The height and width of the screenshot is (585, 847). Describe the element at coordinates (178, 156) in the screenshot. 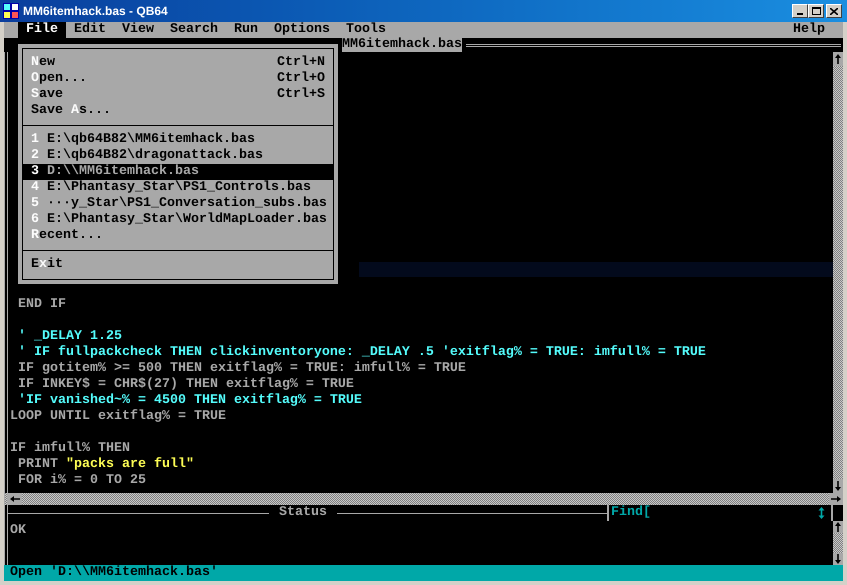

I see `menu-item: 2 E:\qb64B82\dragonattack.bas` at that location.